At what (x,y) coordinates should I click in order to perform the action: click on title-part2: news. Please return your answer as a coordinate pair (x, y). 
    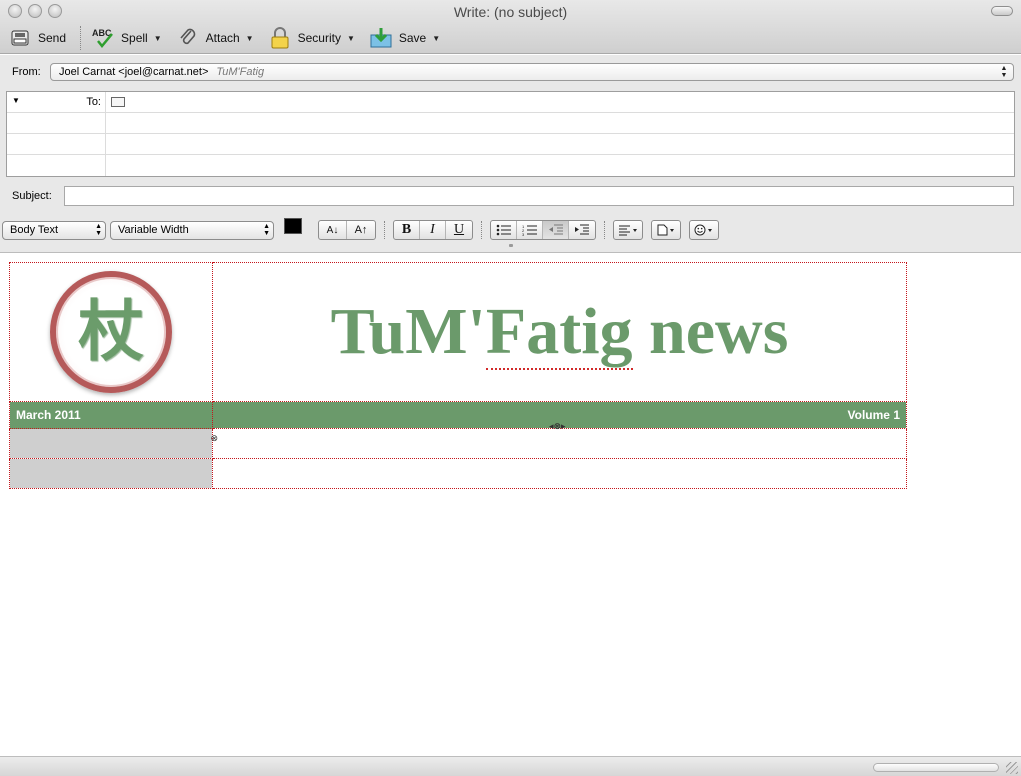
    Looking at the image, I should click on (710, 331).